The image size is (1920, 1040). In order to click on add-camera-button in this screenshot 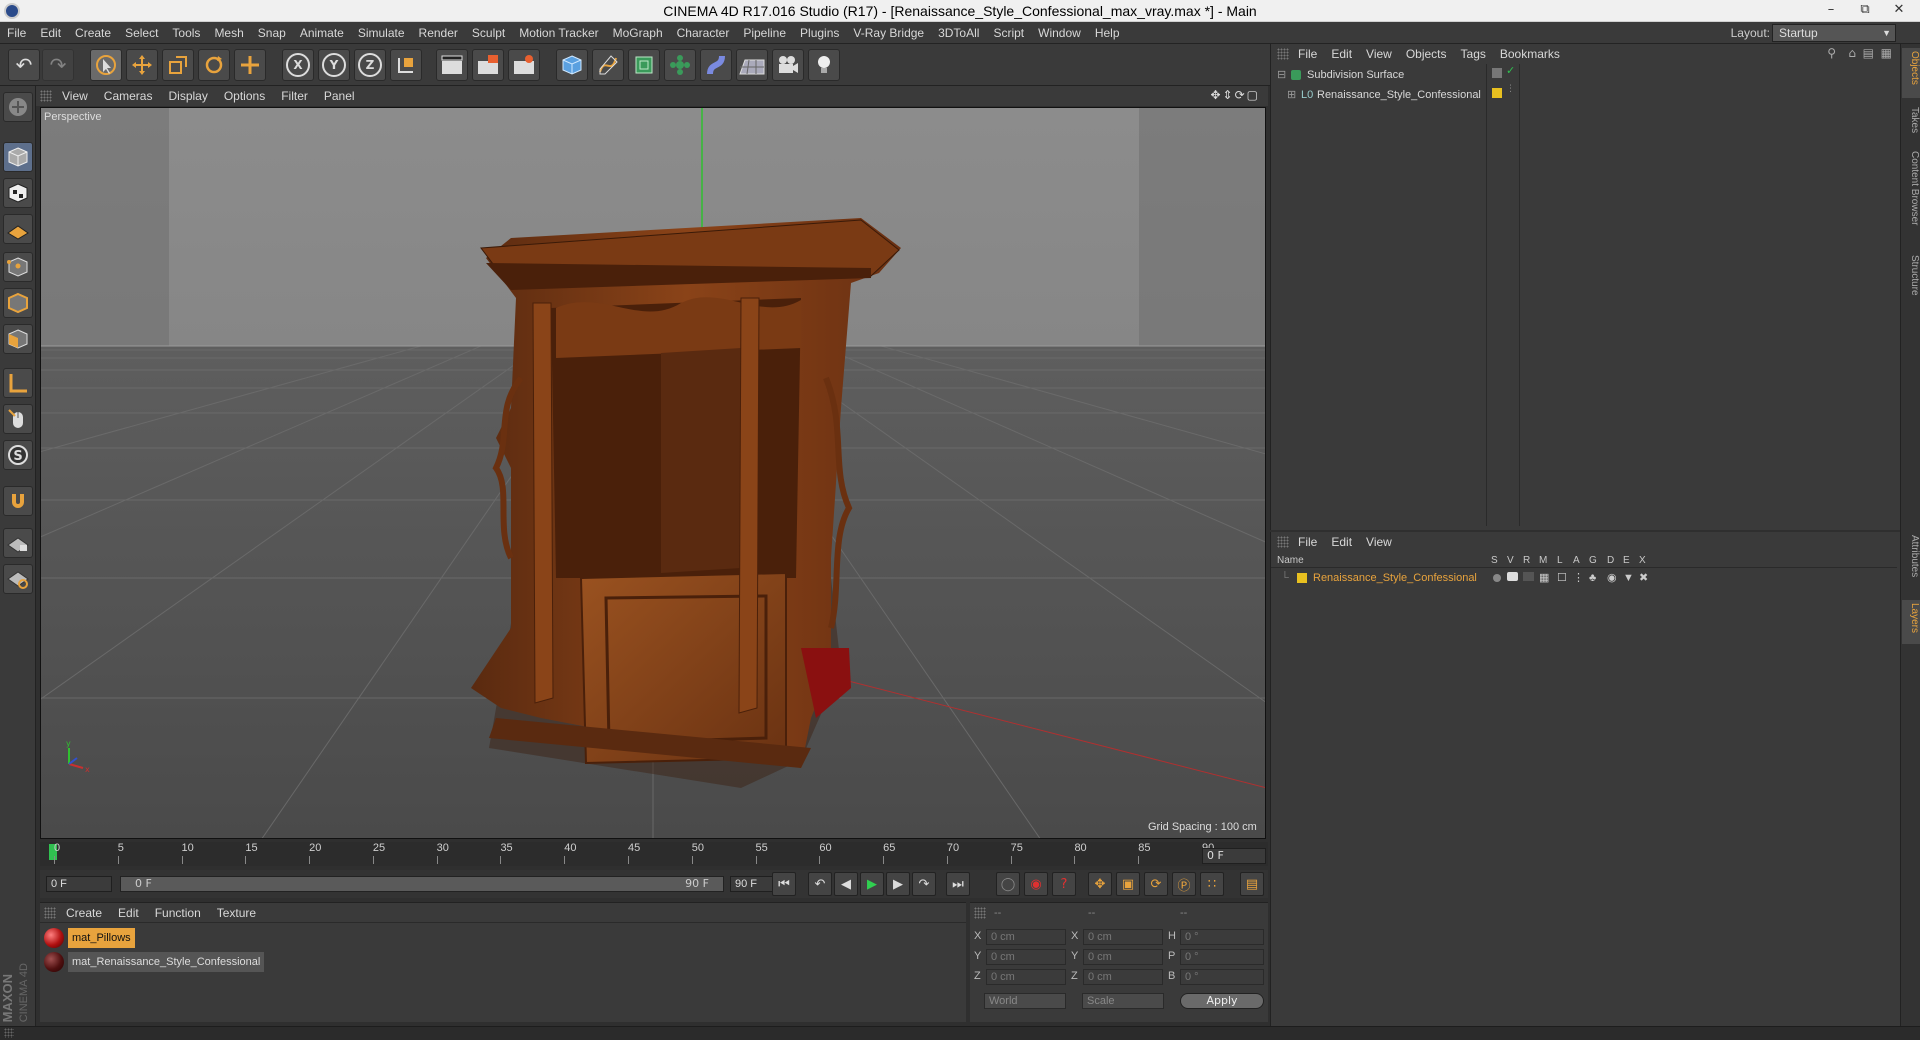, I will do `click(788, 65)`.